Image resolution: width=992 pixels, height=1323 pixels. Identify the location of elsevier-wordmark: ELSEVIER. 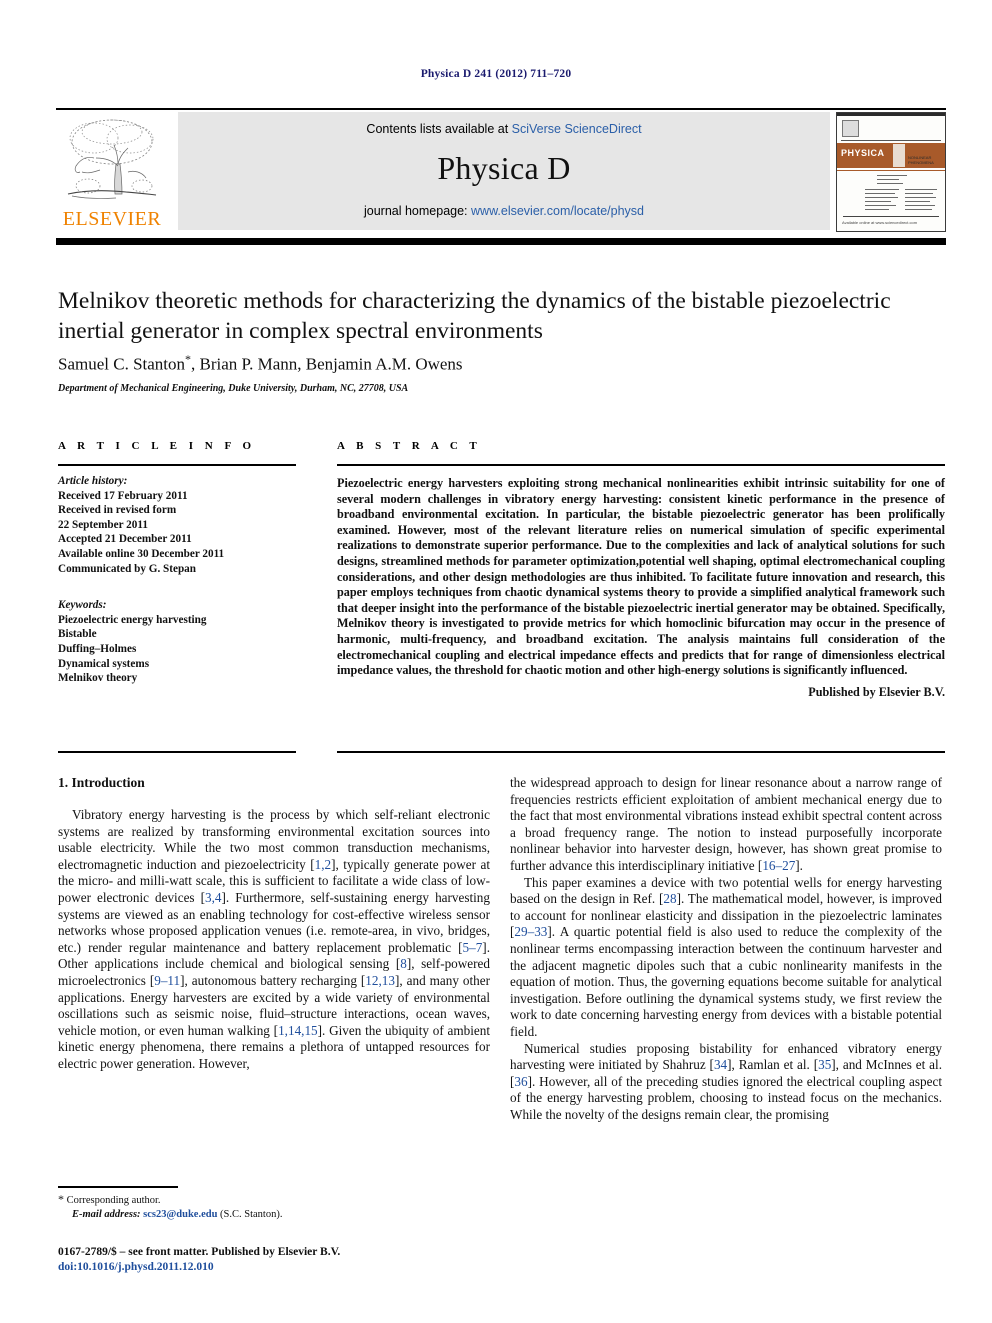
(112, 219).